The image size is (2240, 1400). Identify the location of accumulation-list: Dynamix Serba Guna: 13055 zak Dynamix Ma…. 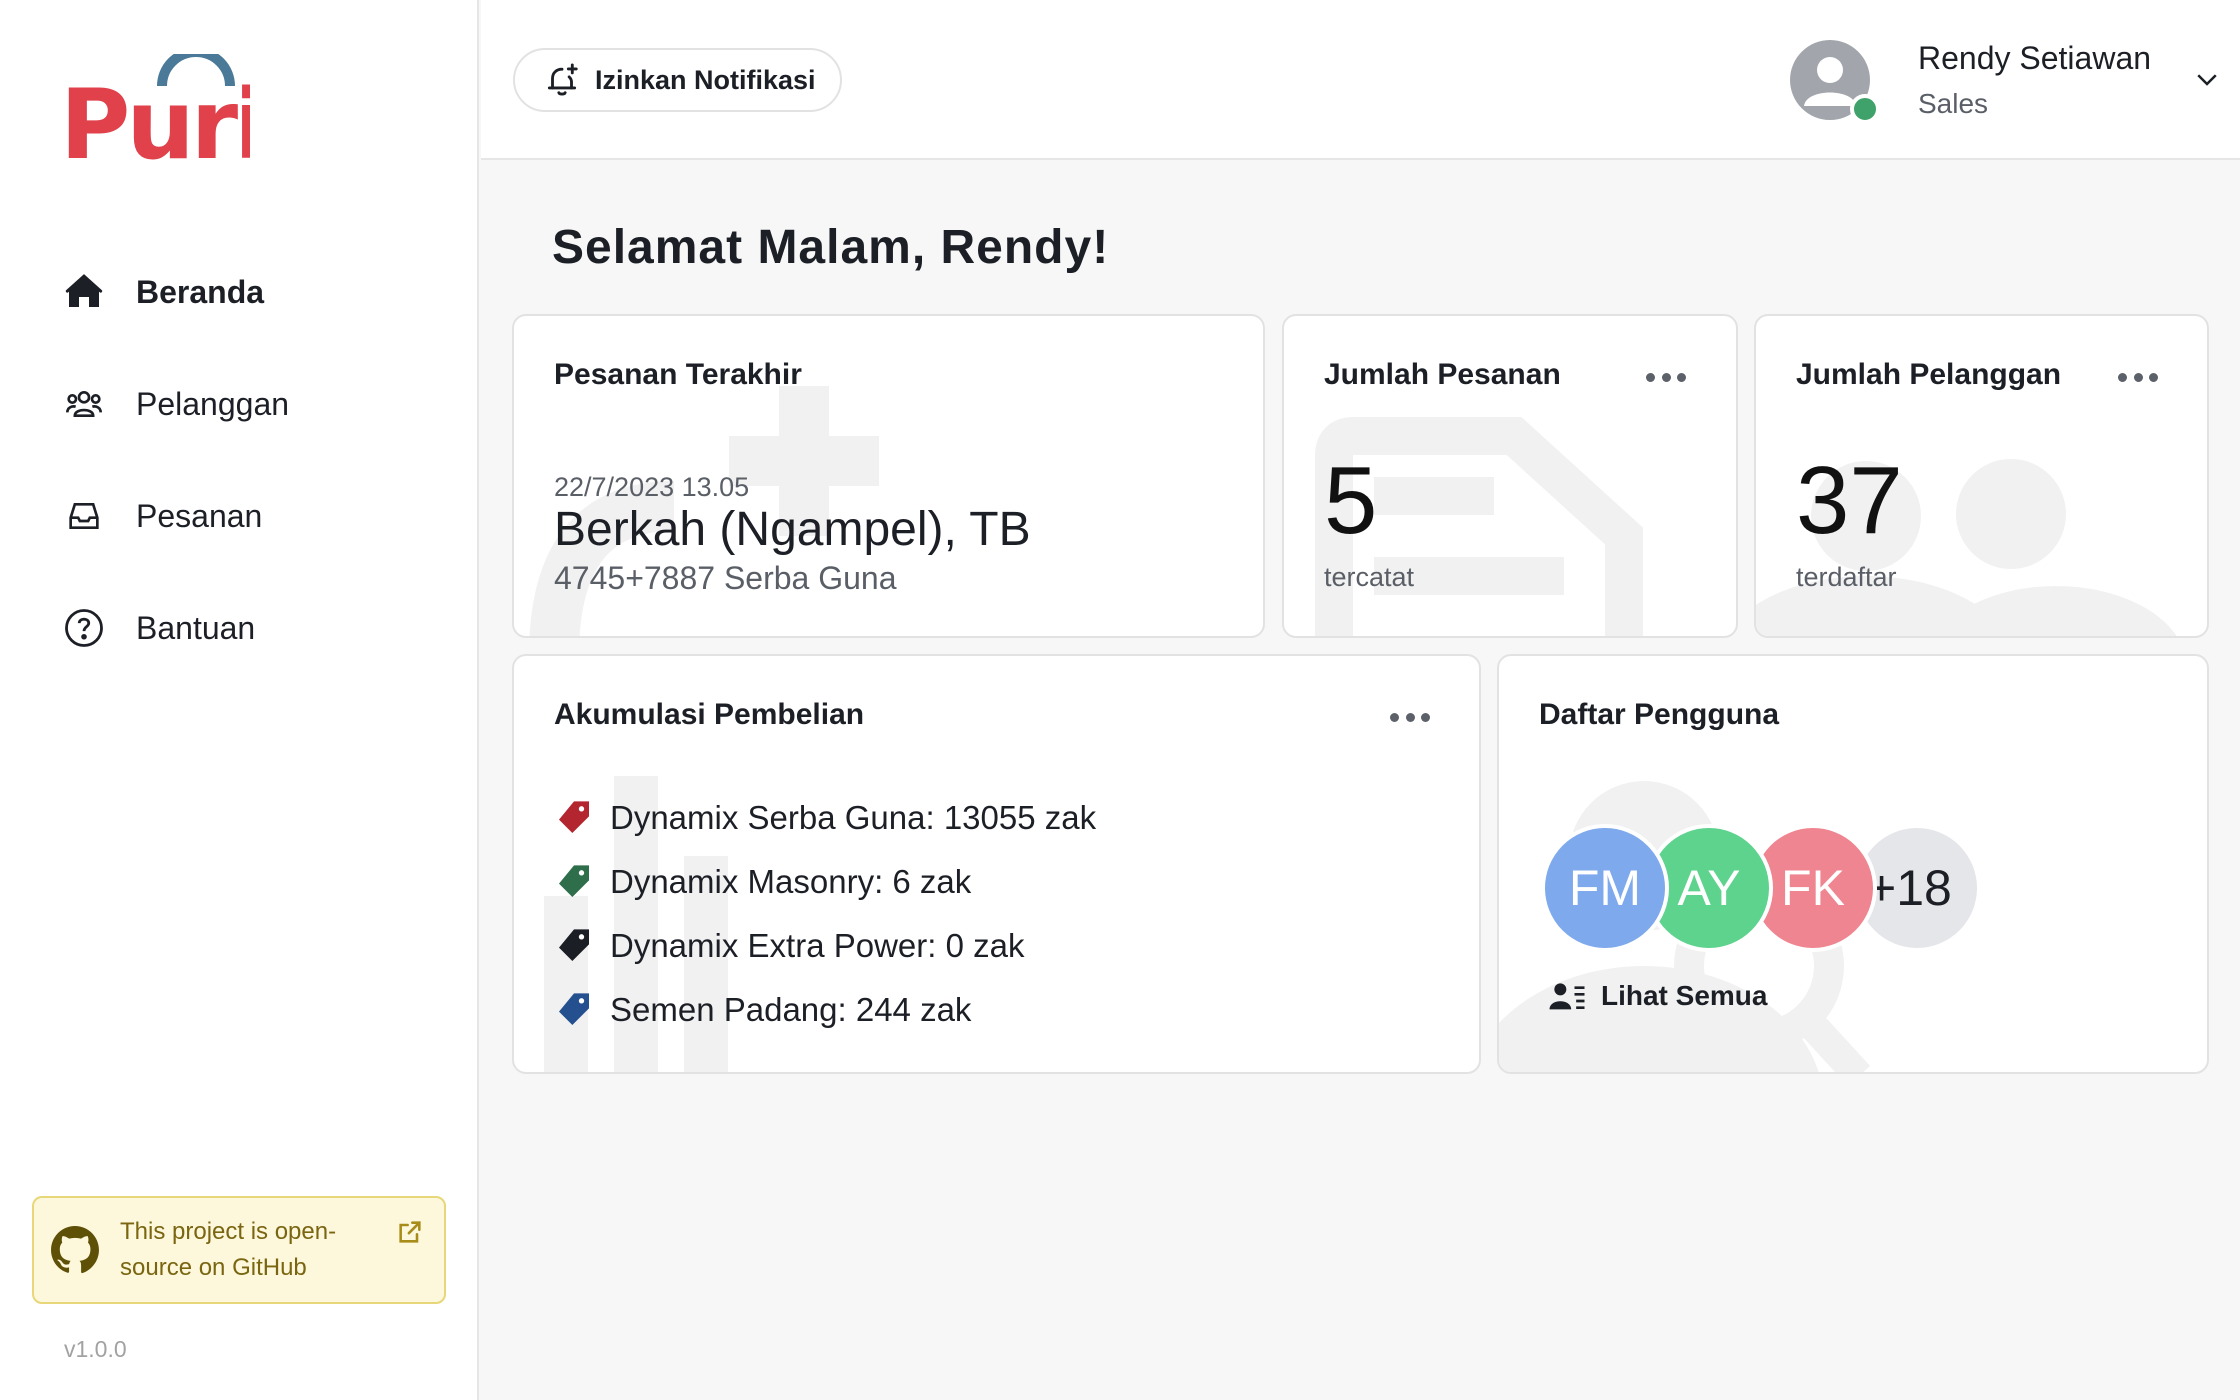
(825, 914).